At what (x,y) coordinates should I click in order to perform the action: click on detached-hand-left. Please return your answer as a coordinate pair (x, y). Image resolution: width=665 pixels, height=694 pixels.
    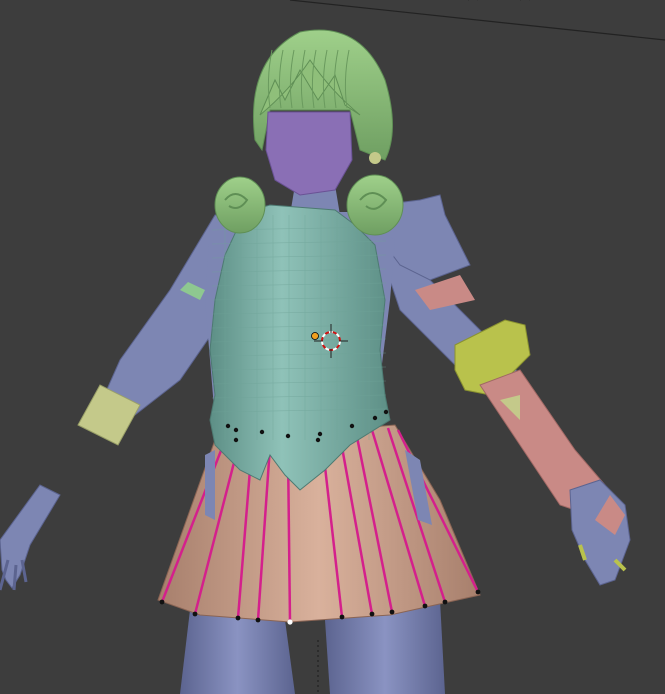
    Looking at the image, I should click on (30, 537).